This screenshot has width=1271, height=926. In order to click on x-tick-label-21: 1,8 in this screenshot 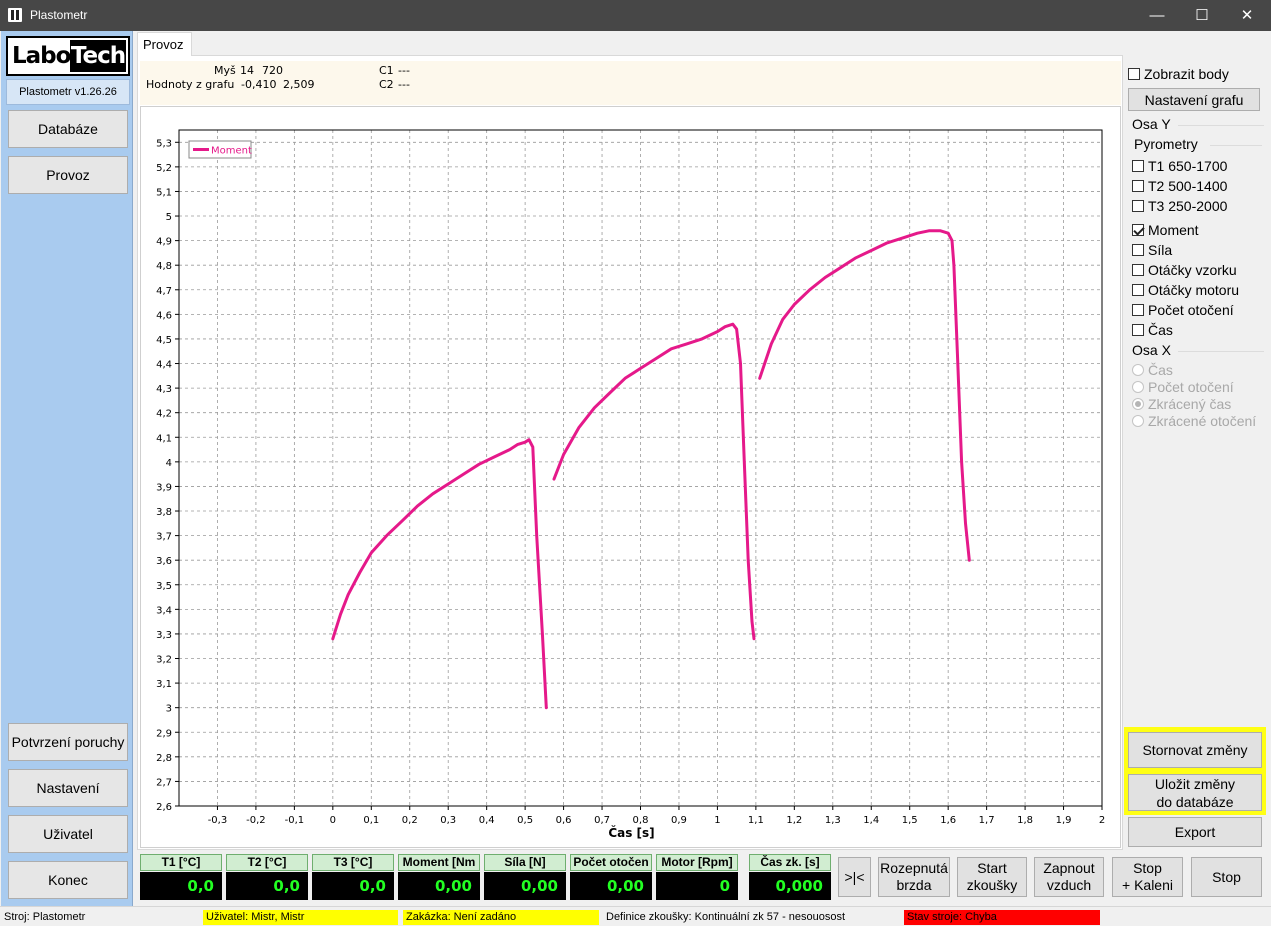, I will do `click(1025, 820)`.